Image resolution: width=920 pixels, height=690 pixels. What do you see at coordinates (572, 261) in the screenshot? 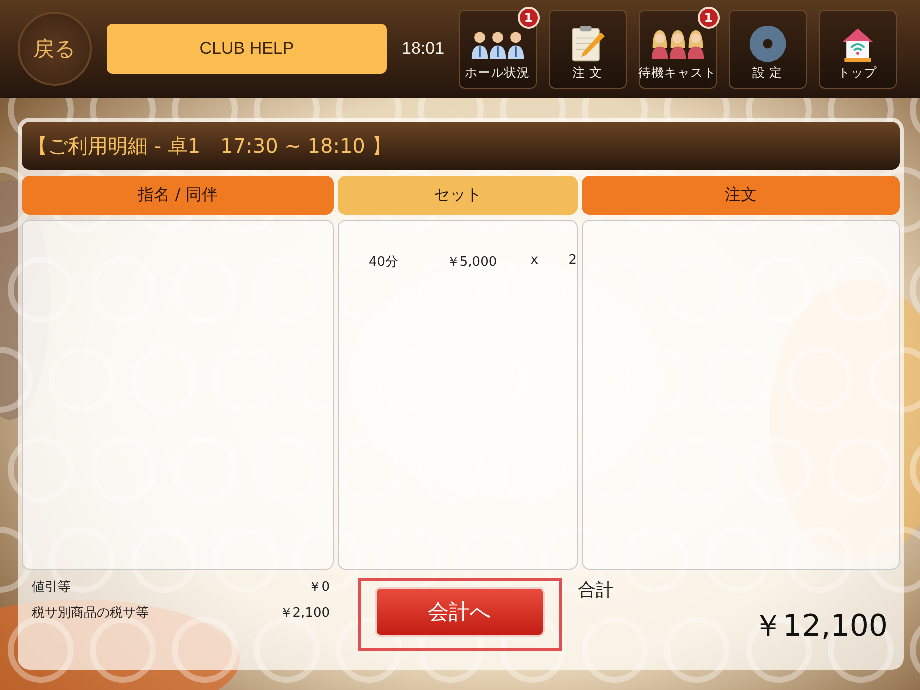
I see `item-quantity: 2` at bounding box center [572, 261].